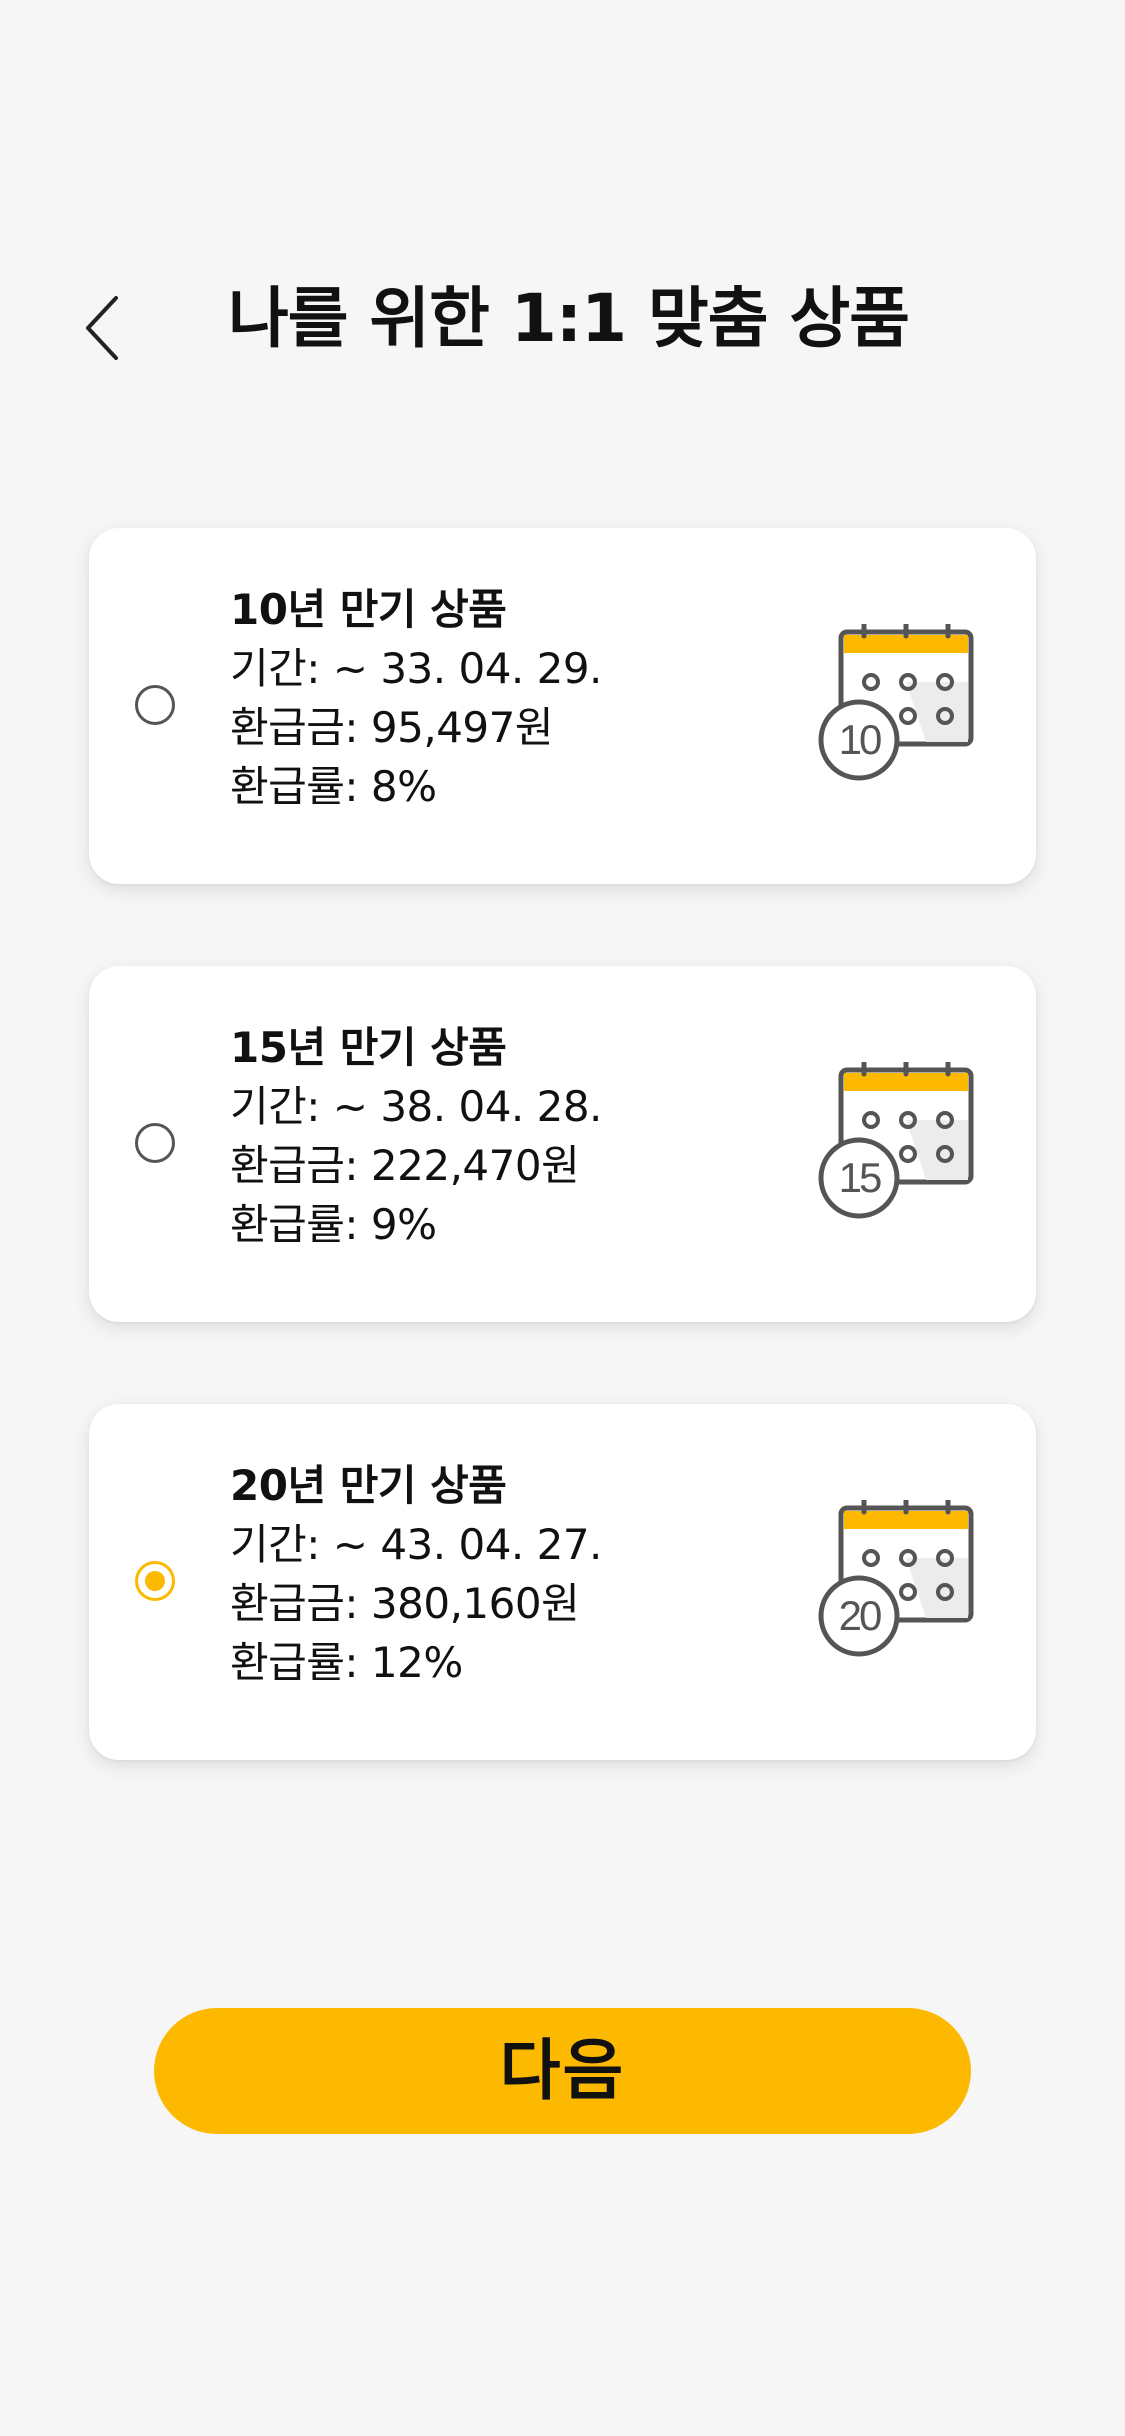 The image size is (1125, 2436). Describe the element at coordinates (368, 1047) in the screenshot. I see `product-title: 15년 만기 상품` at that location.